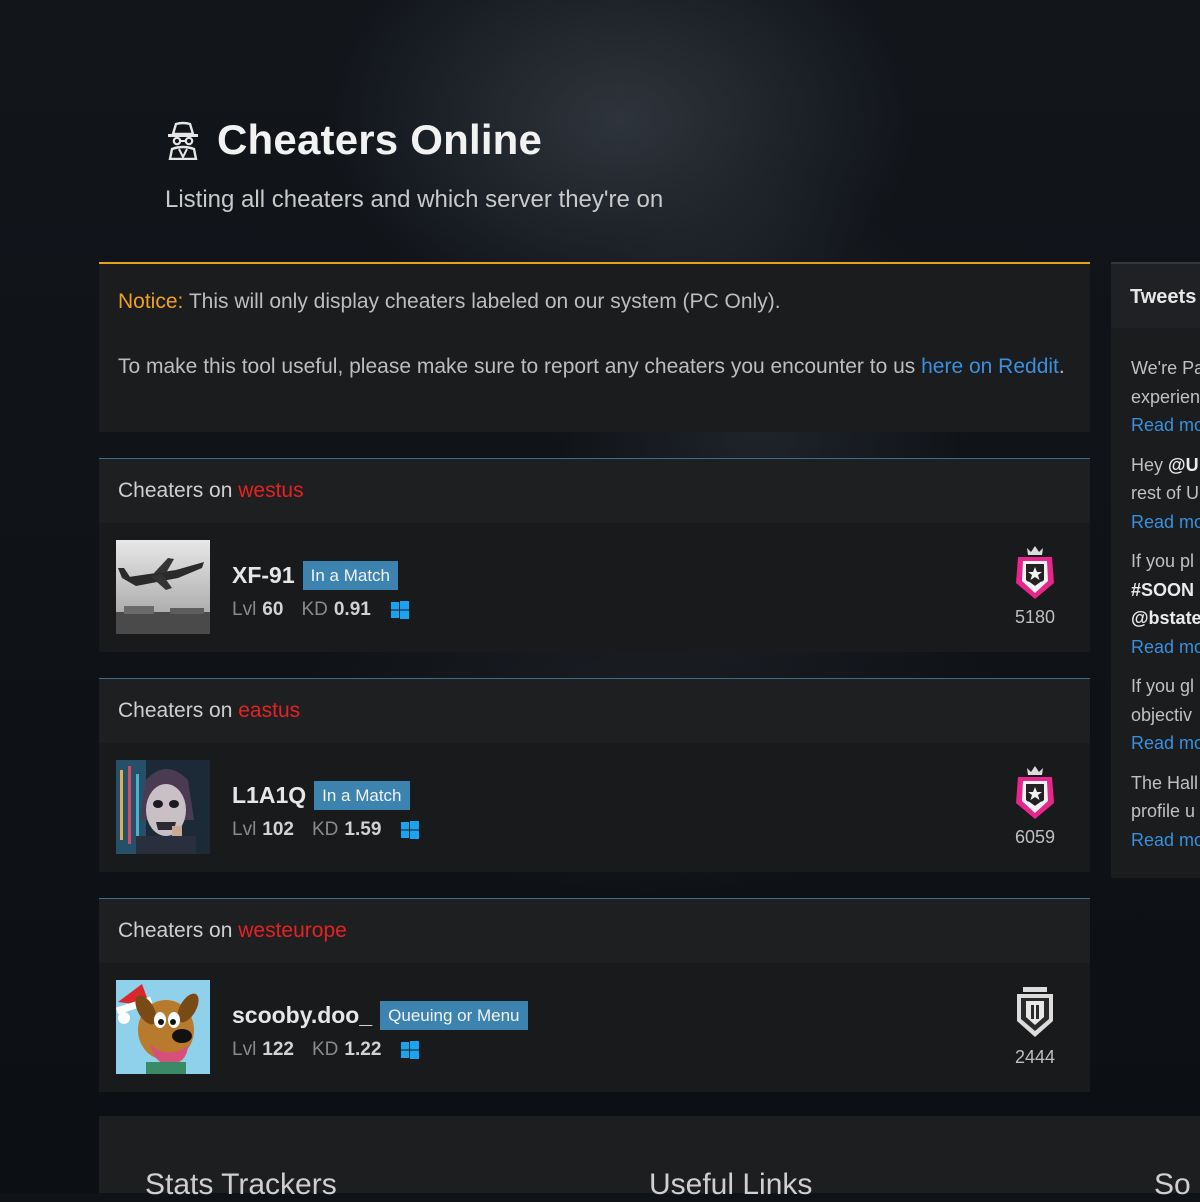 The image size is (1200, 1202). Describe the element at coordinates (1162, 714) in the screenshot. I see `tweet-text: objectiv` at that location.